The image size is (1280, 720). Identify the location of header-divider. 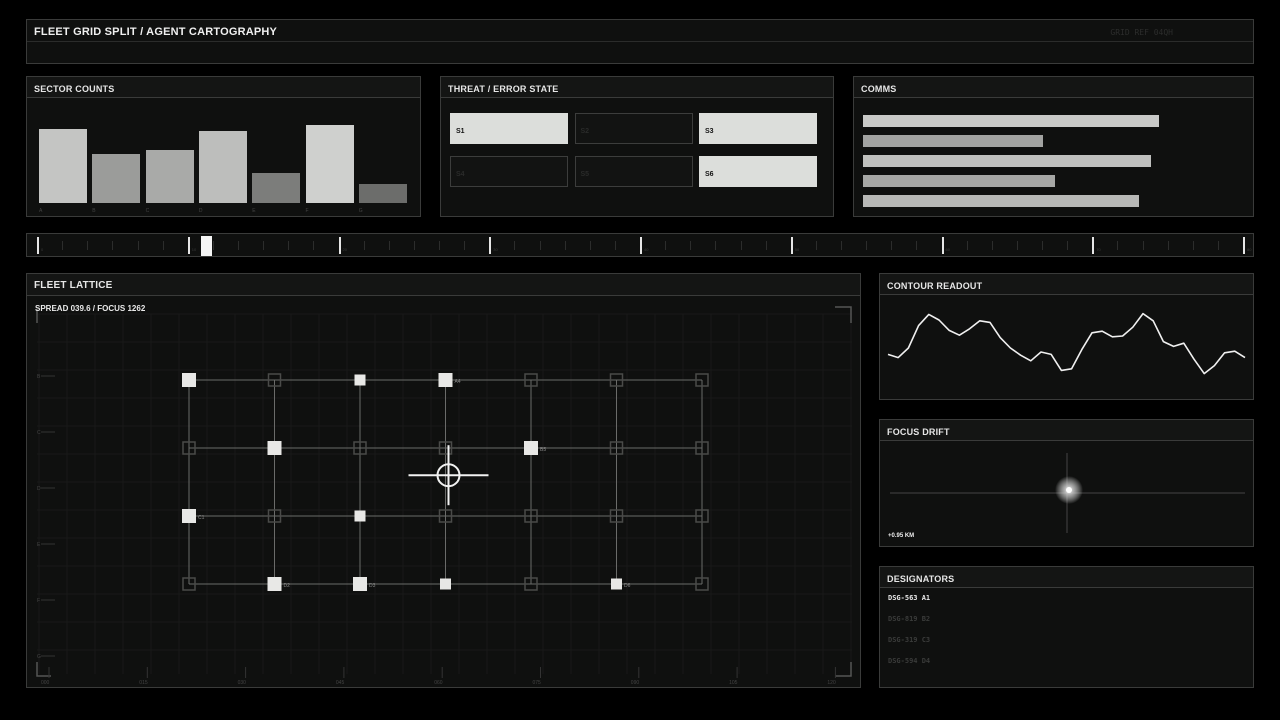
(640, 41).